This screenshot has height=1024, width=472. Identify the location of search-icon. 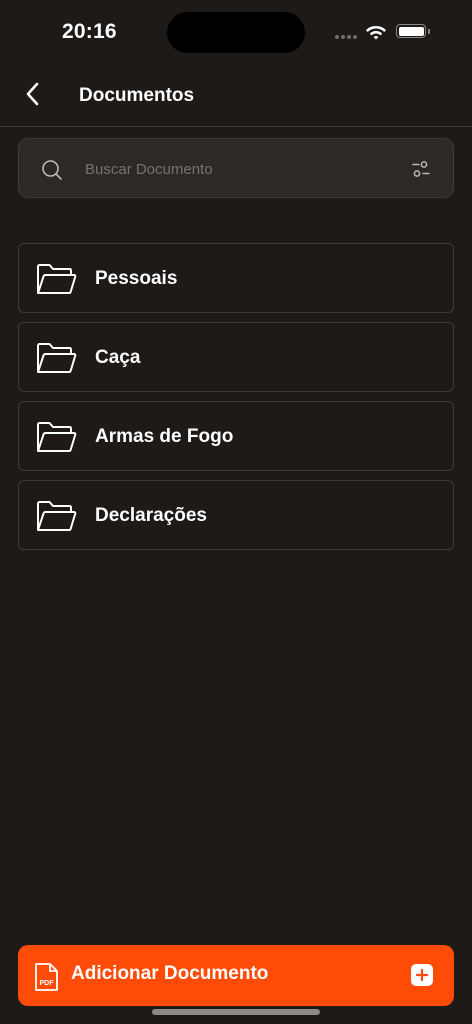
(52, 170).